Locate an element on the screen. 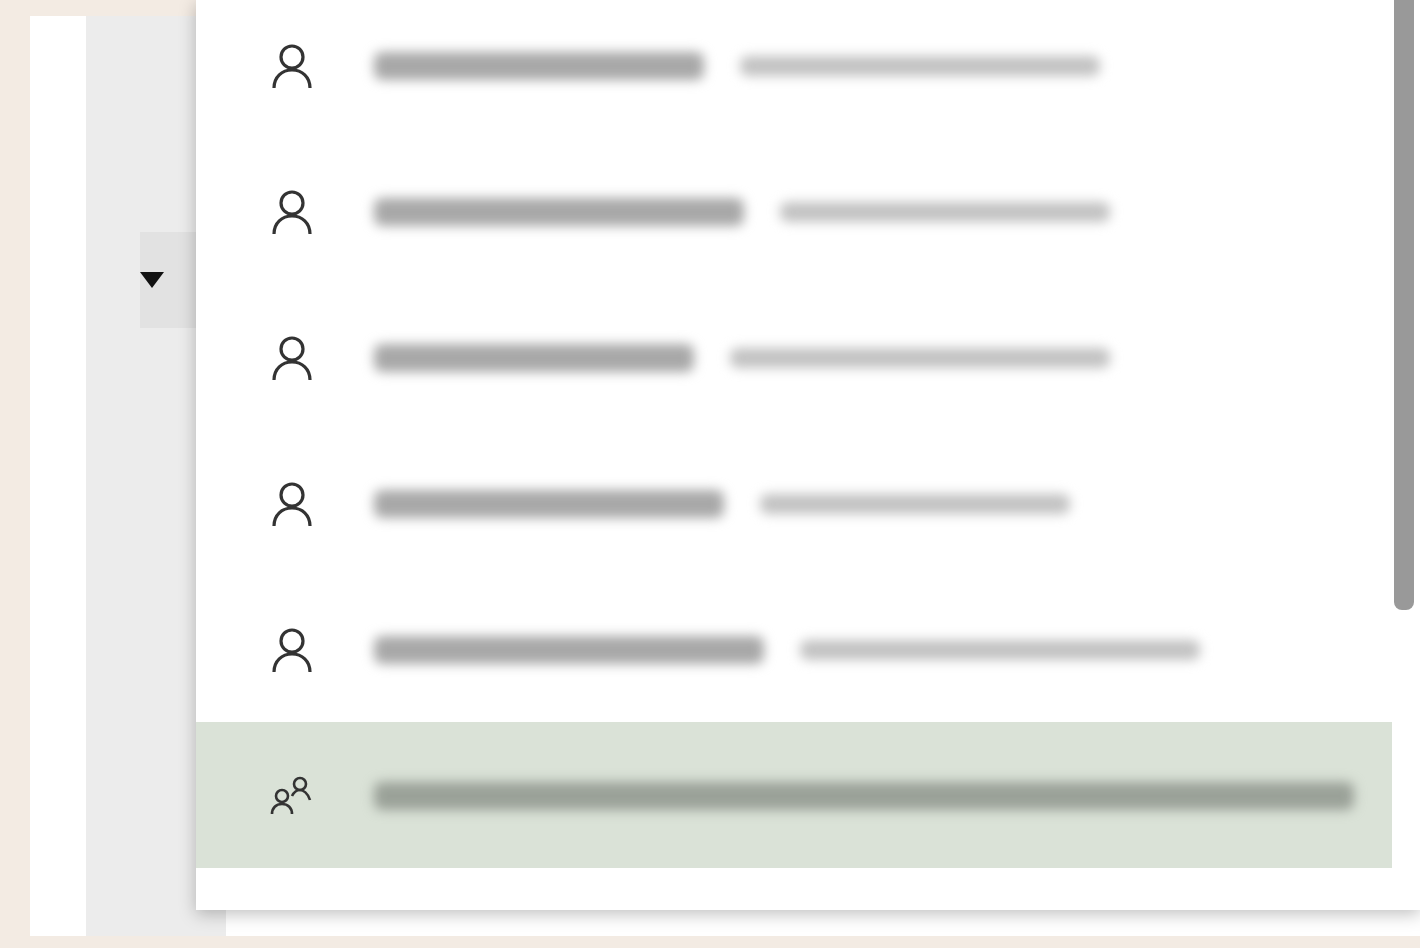 Image resolution: width=1420 pixels, height=948 pixels. caret-icon is located at coordinates (152, 280).